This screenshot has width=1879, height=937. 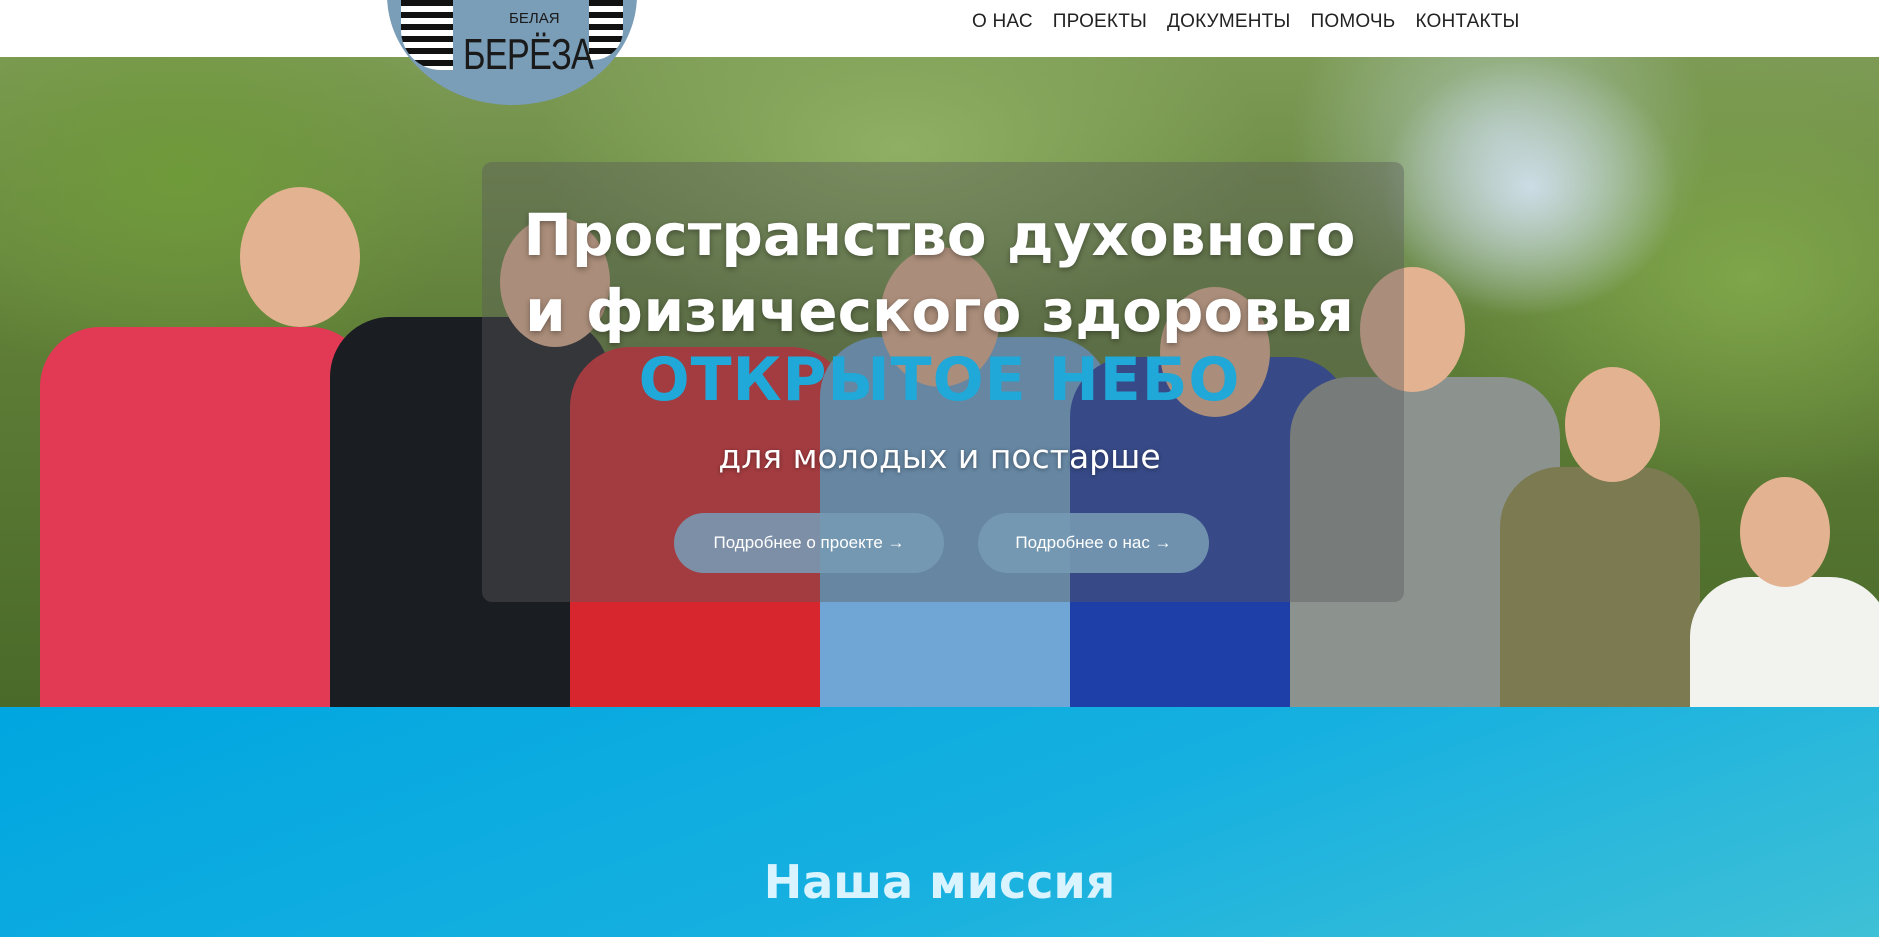 I want to click on more-about-us-button: Подробнее о нас →, so click(x=1093, y=543).